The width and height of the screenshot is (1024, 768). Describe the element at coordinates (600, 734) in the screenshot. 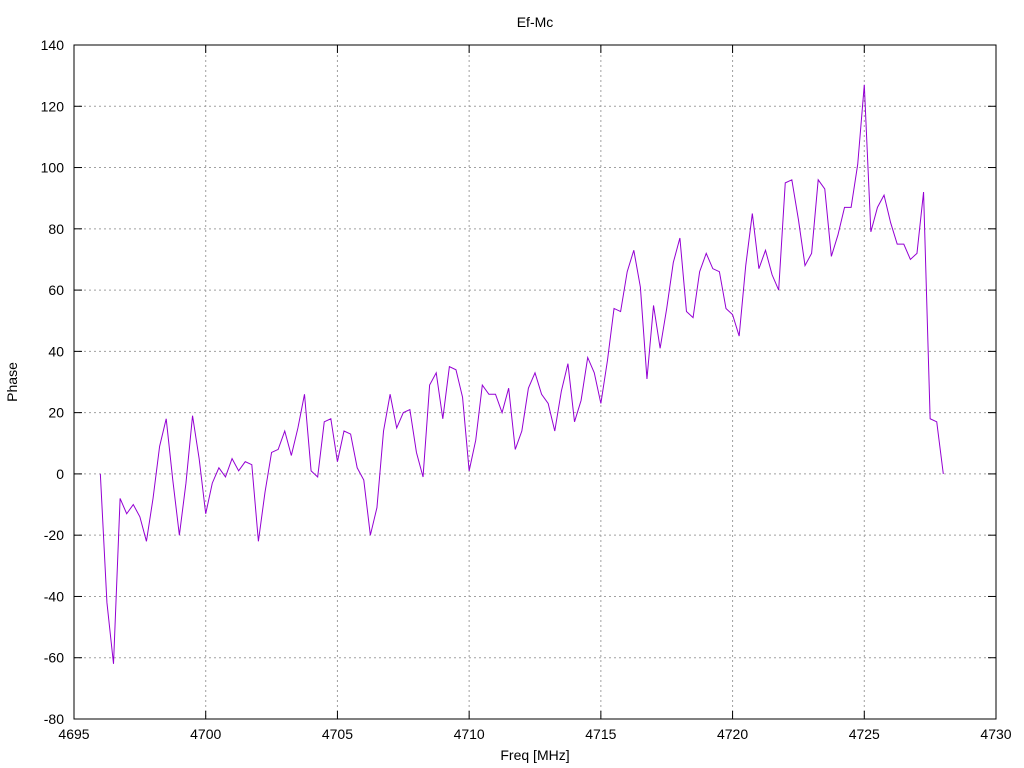

I see `x-tick-label: 4715` at that location.